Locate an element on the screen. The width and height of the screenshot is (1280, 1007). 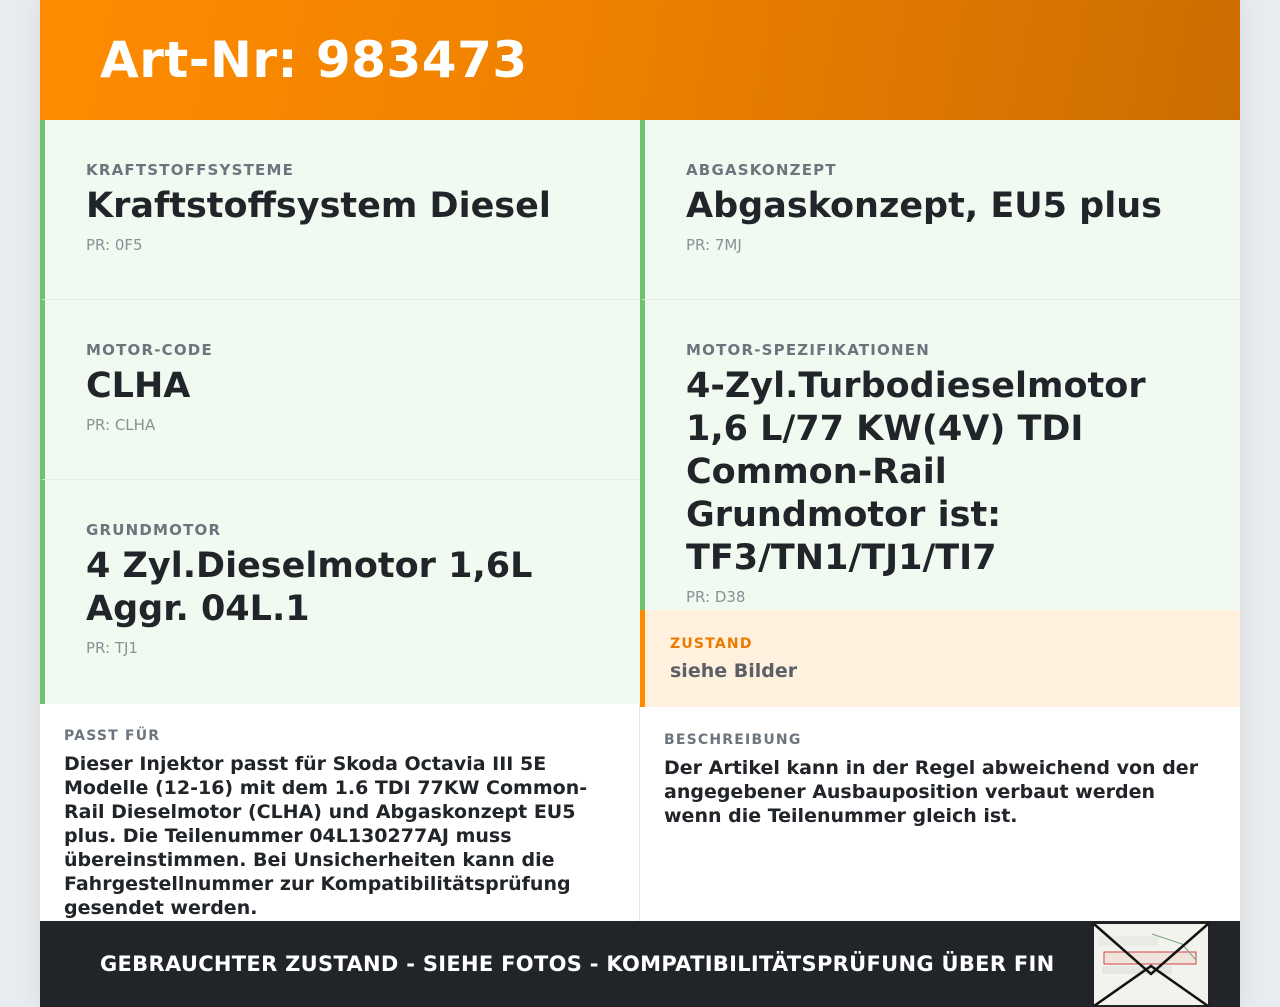
description-label: BESCHREIBUNG is located at coordinates (733, 740).